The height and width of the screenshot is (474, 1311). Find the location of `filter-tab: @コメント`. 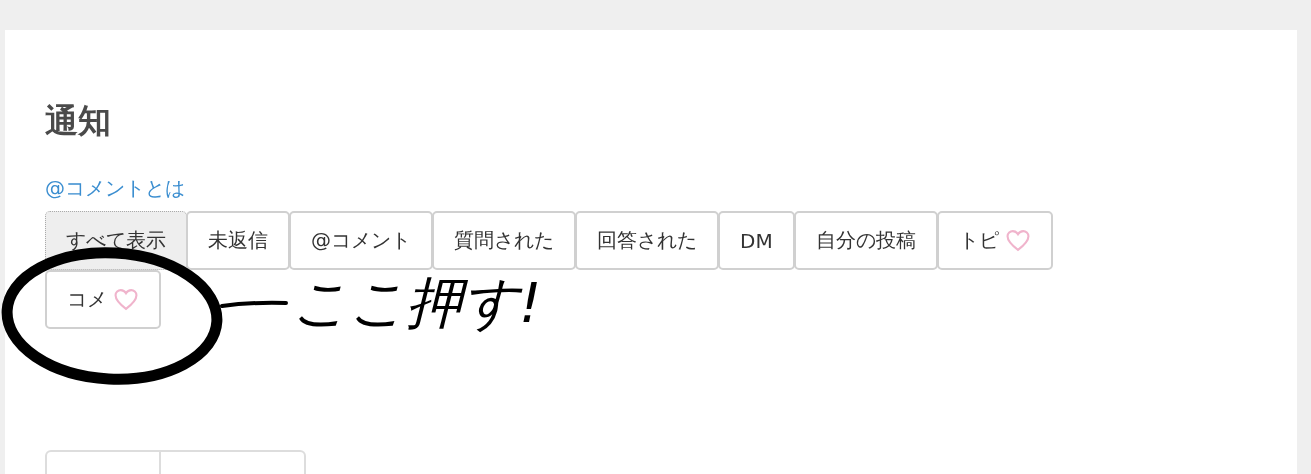

filter-tab: @コメント is located at coordinates (361, 240).